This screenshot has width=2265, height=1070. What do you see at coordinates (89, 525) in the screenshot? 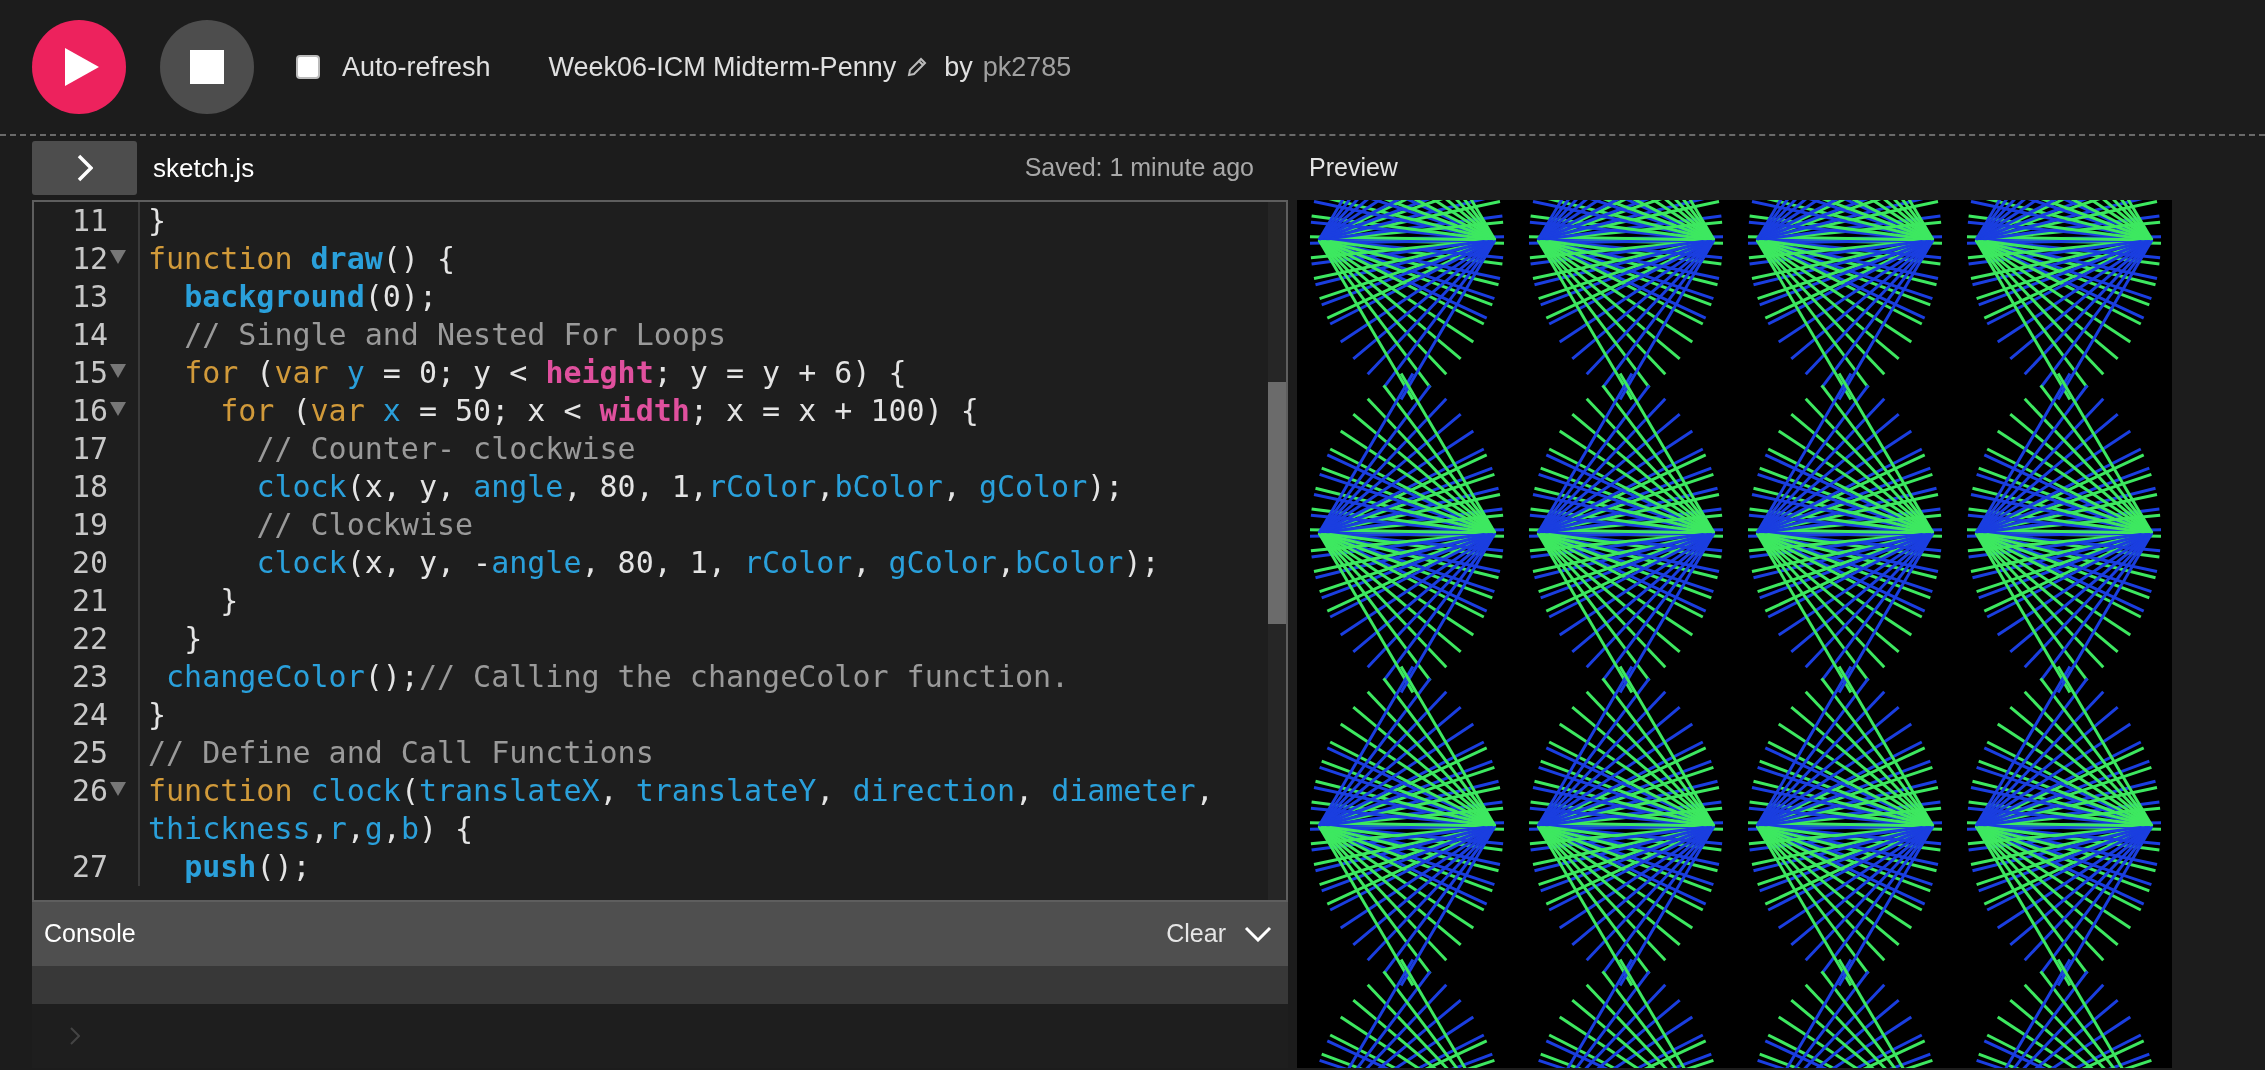
I see `line-number: 19` at bounding box center [89, 525].